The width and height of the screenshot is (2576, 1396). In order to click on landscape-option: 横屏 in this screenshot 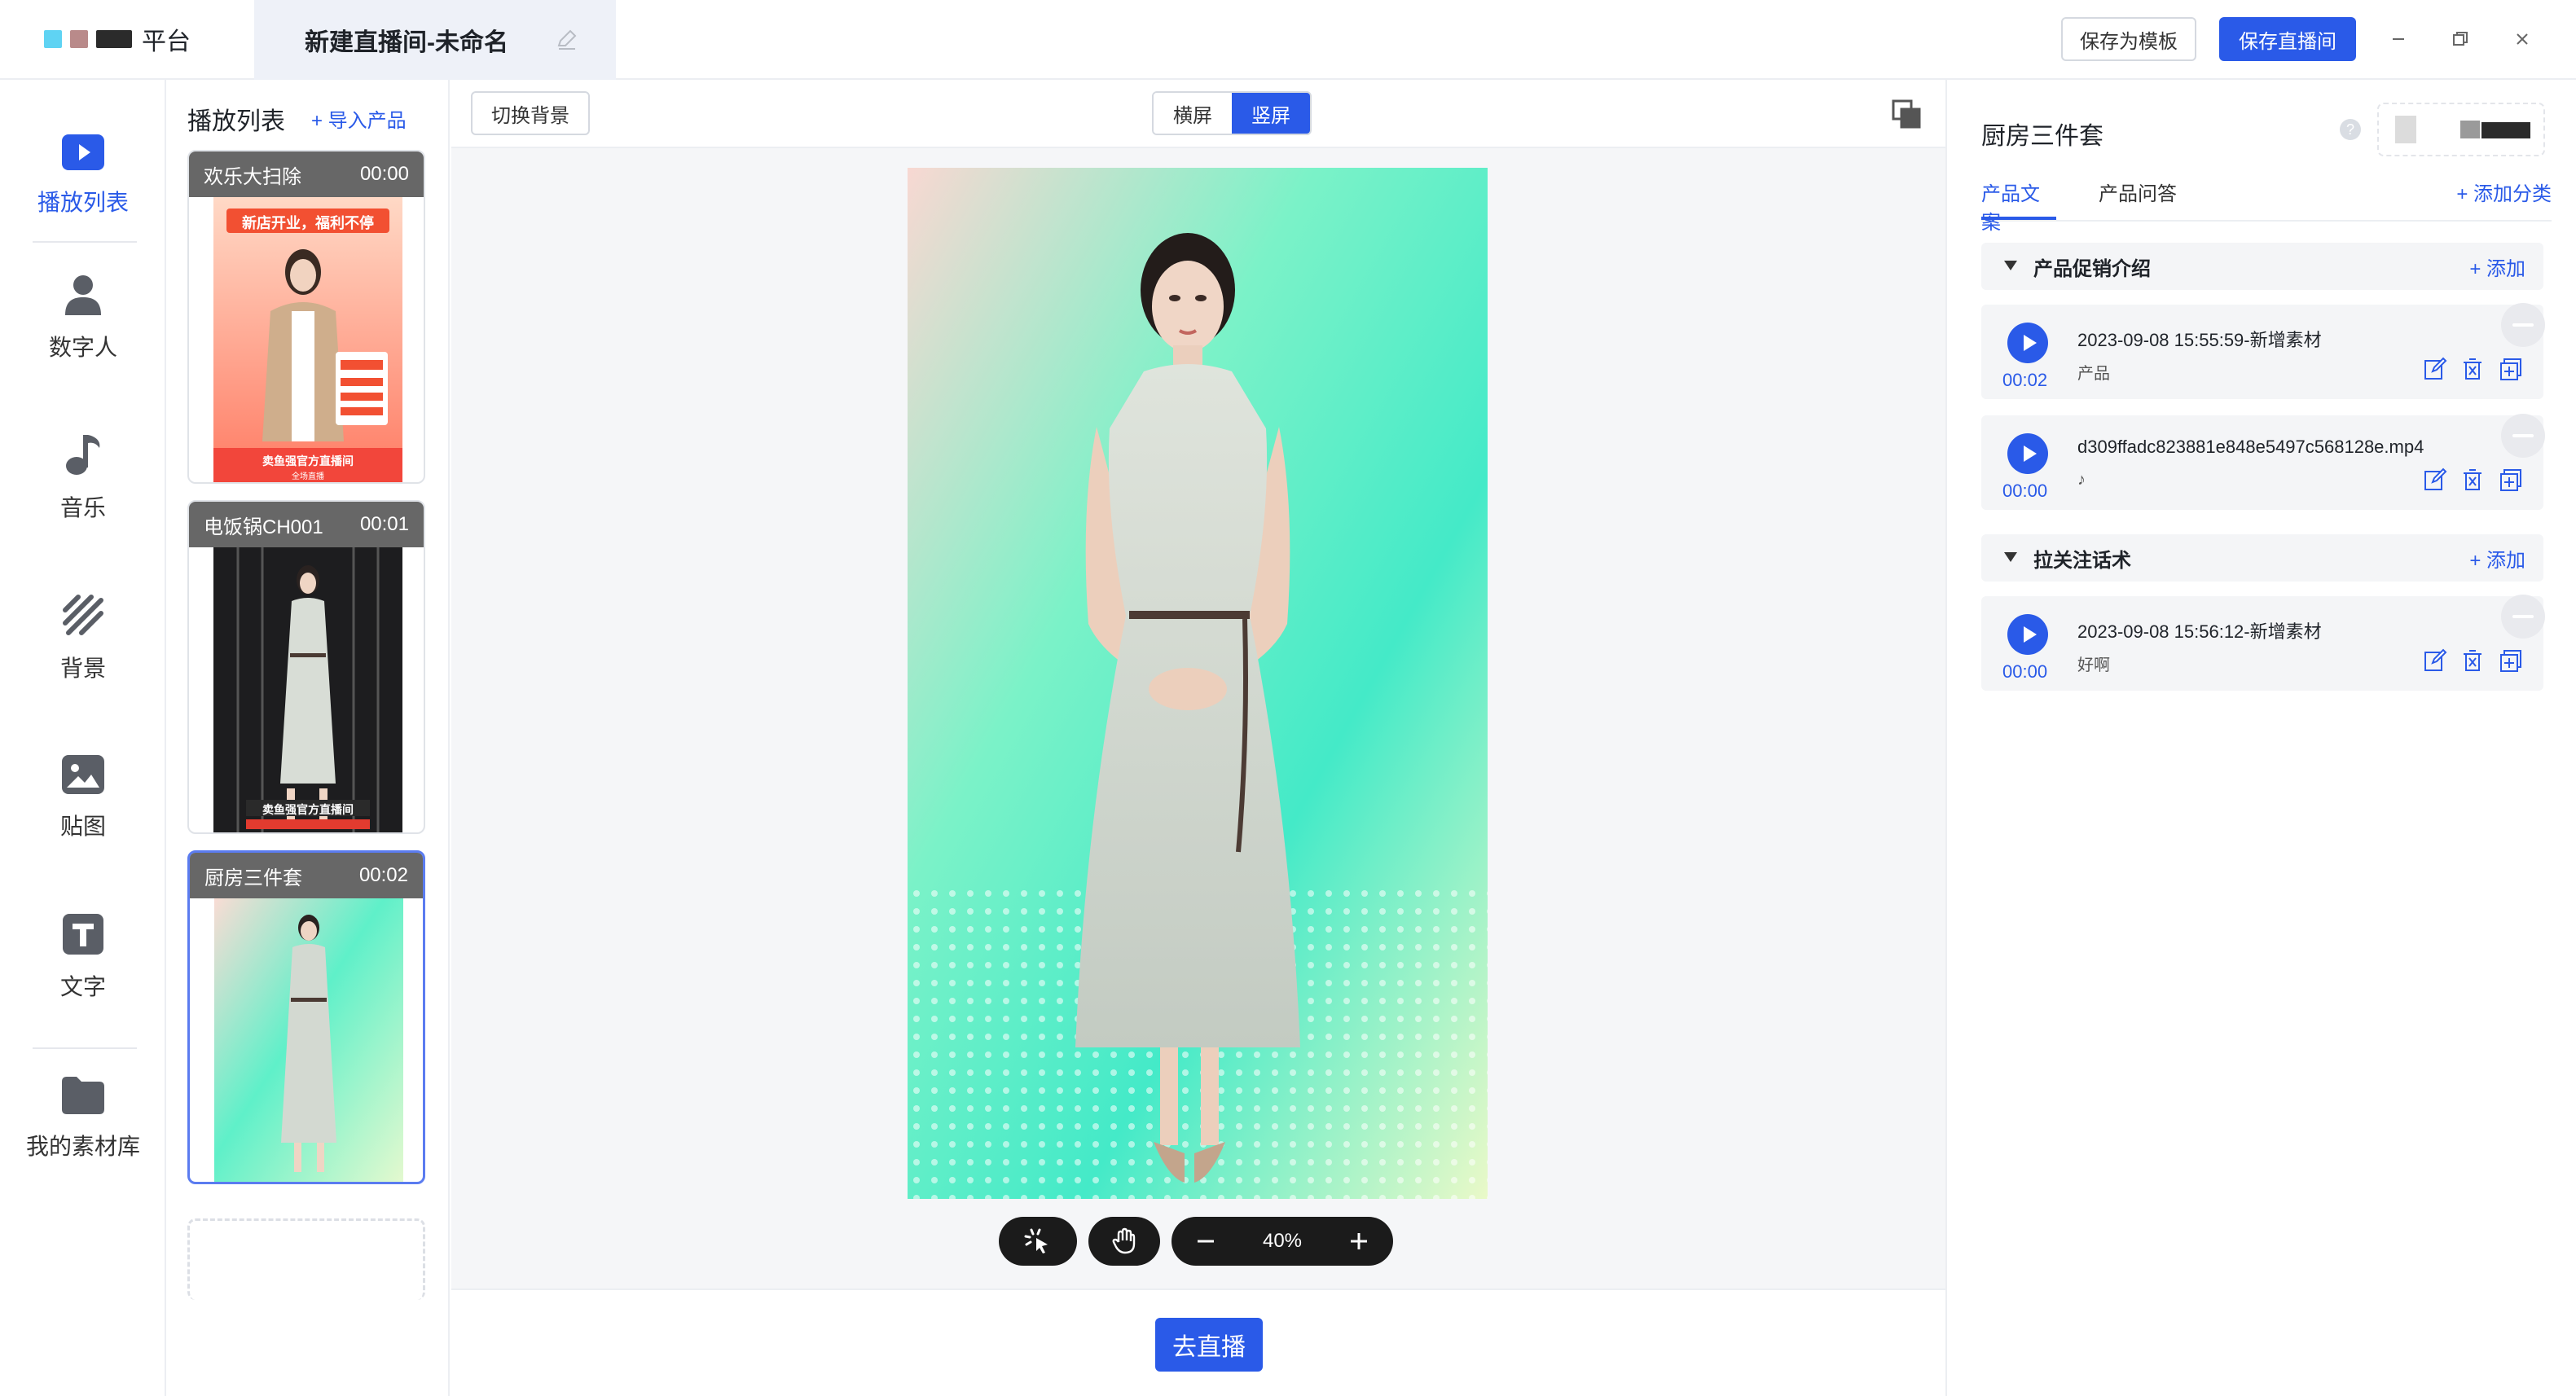, I will do `click(1193, 114)`.